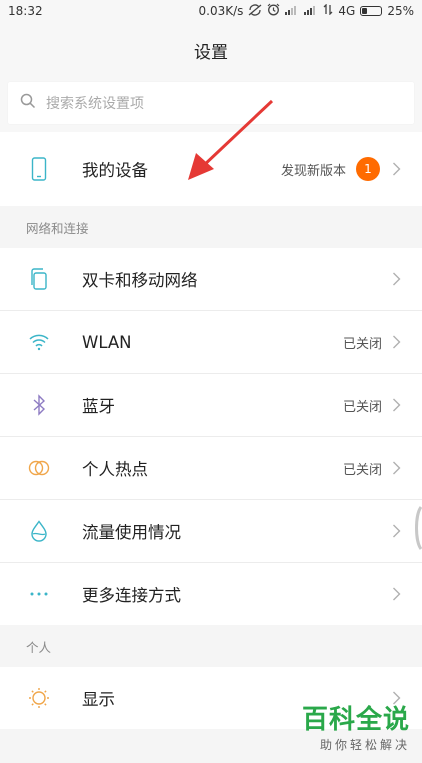 The image size is (422, 763). I want to click on signal-icon-sim2, so click(311, 11).